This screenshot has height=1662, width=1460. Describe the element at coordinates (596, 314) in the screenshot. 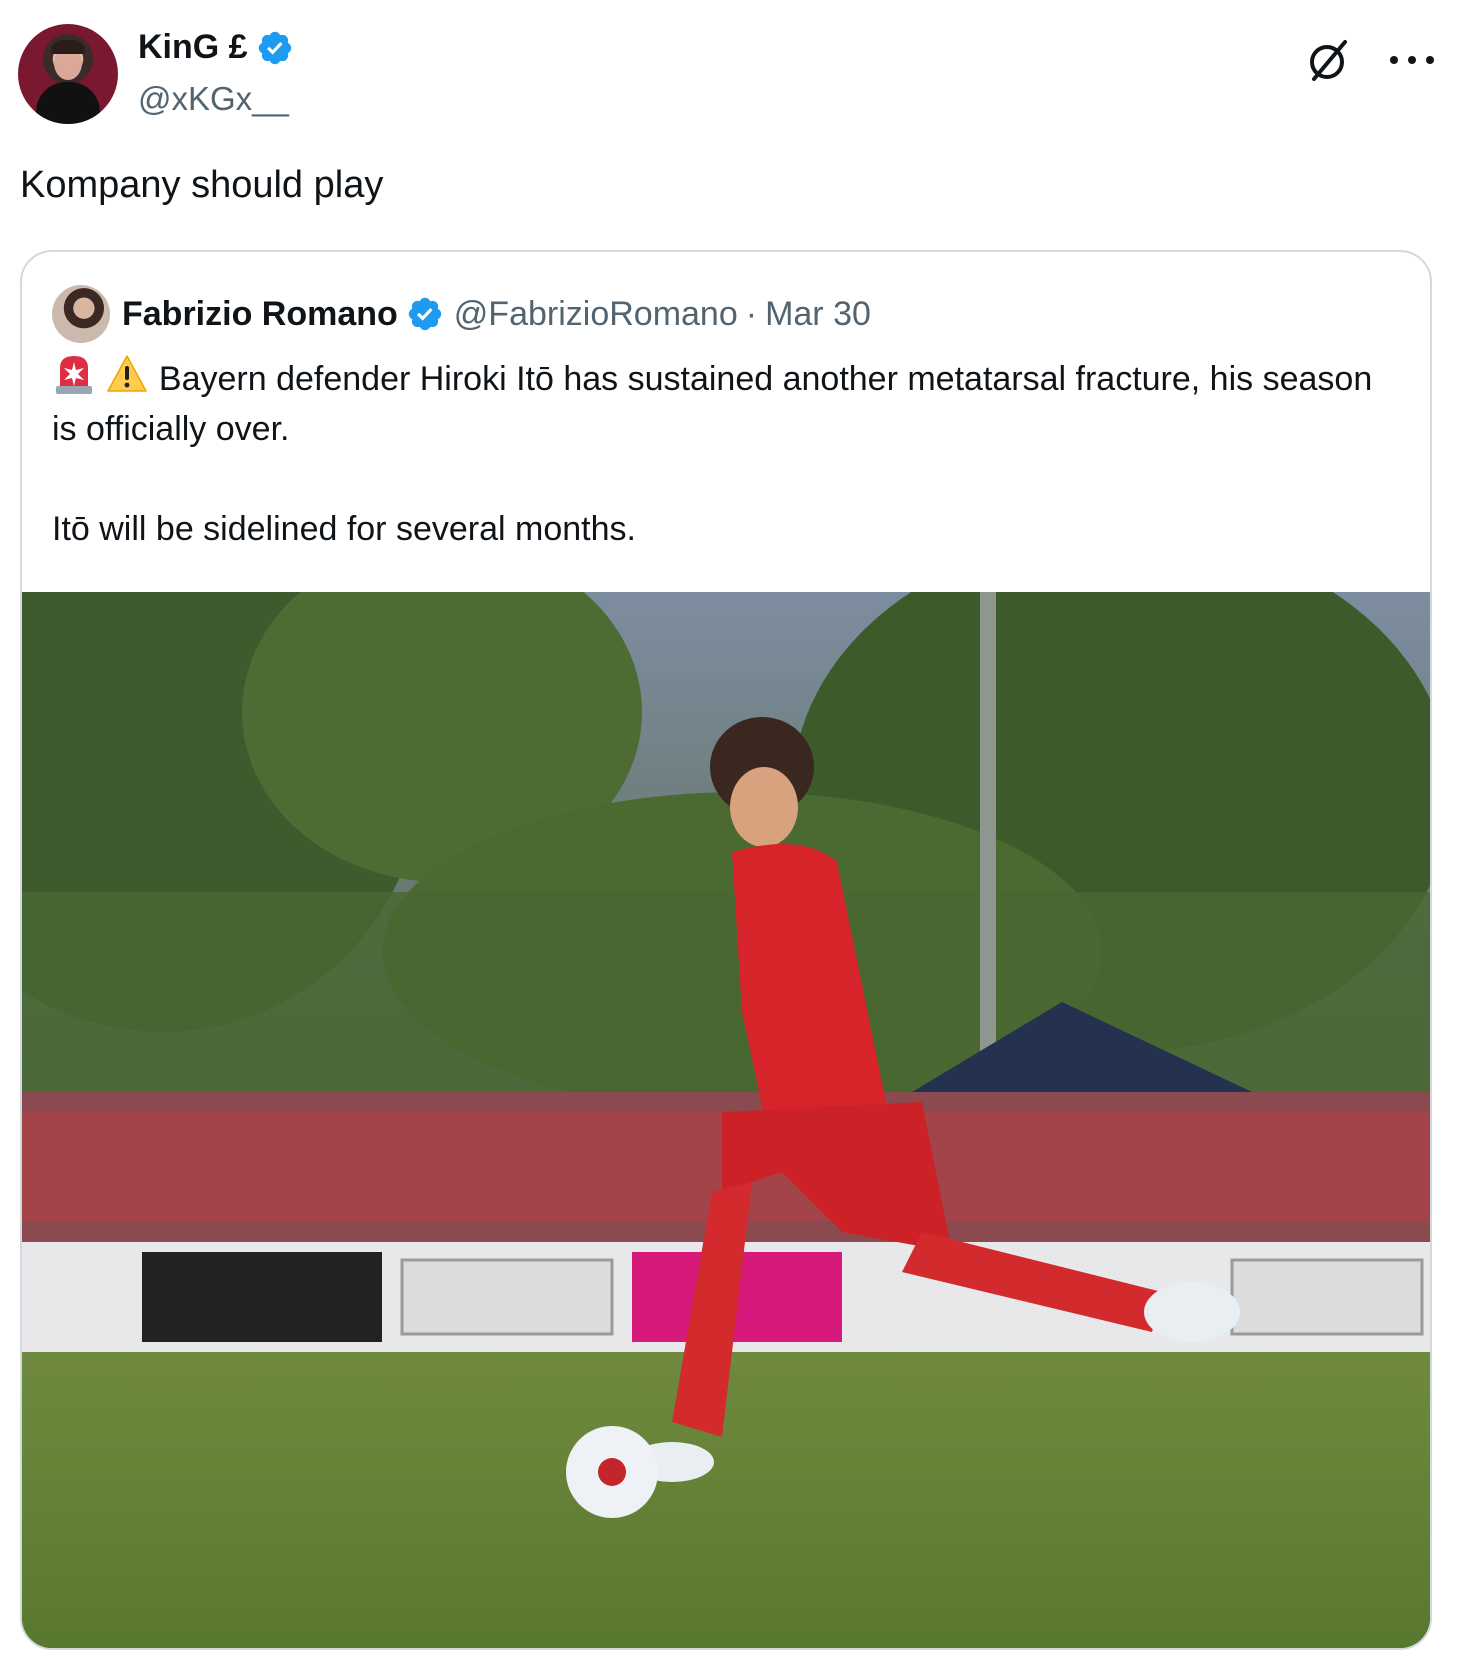

I see `quoted-handle: @FabrizioRomano` at that location.